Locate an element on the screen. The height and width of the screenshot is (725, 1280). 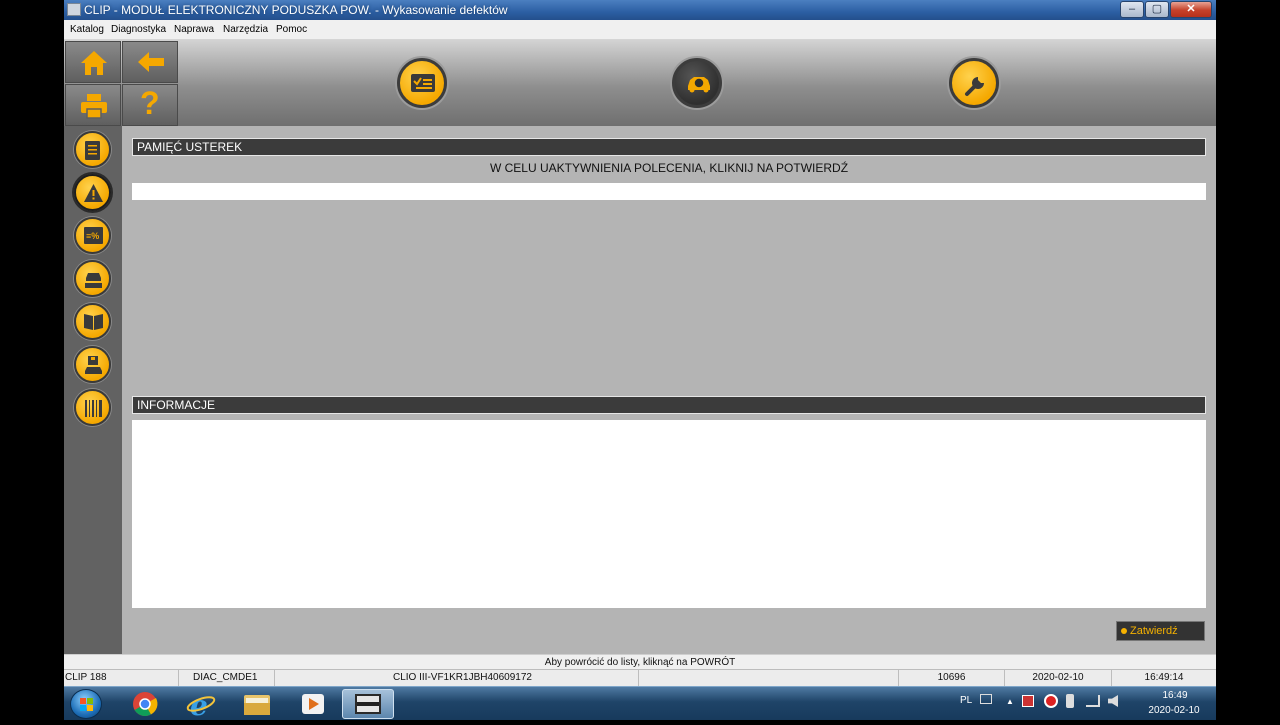
status-vehicle: CLIO III-VF1KR1JBH40609172 is located at coordinates (457, 678).